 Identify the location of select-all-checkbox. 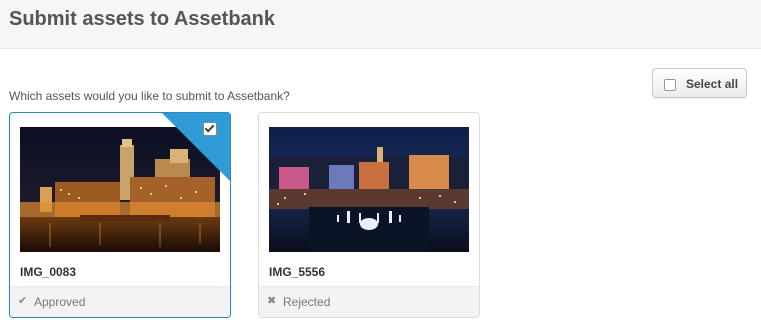
(670, 85).